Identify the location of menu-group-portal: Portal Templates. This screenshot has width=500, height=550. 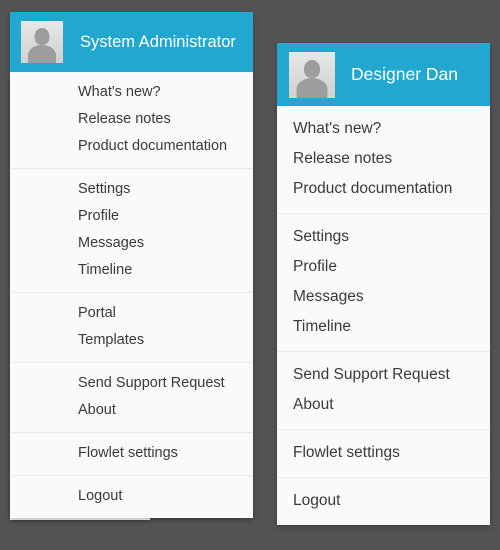
(131, 328).